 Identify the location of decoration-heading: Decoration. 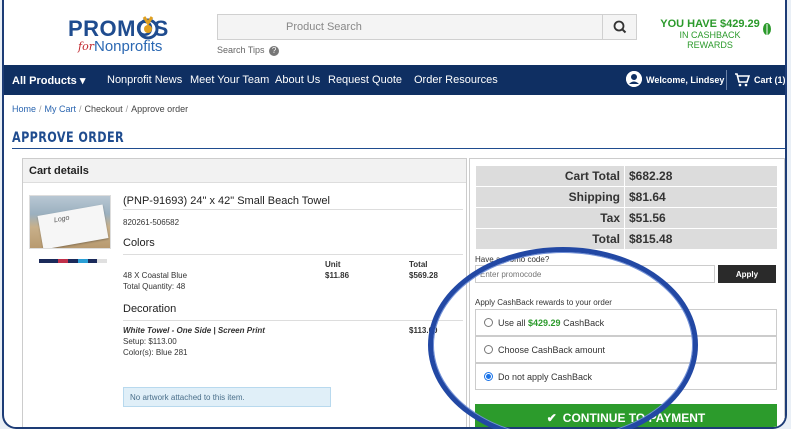
(150, 309).